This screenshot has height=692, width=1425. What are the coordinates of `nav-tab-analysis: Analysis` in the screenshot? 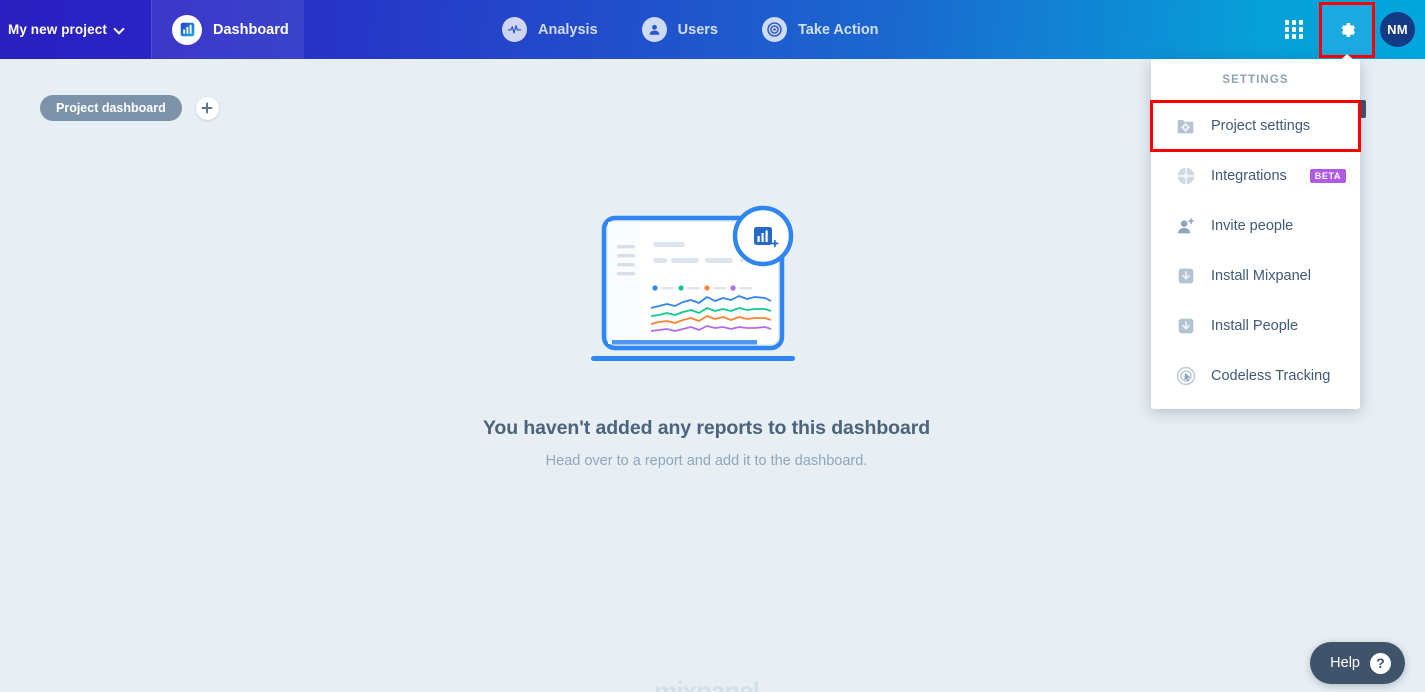 It's located at (550, 29).